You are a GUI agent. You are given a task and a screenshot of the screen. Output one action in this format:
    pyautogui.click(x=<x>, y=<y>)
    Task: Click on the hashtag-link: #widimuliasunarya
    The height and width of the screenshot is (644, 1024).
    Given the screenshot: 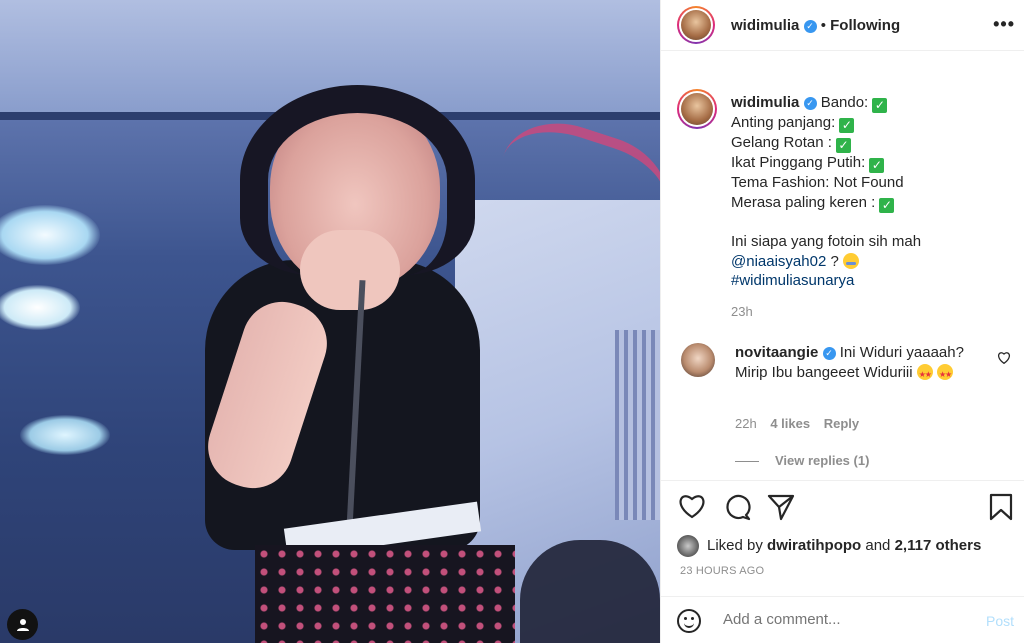 What is the action you would take?
    pyautogui.click(x=871, y=281)
    